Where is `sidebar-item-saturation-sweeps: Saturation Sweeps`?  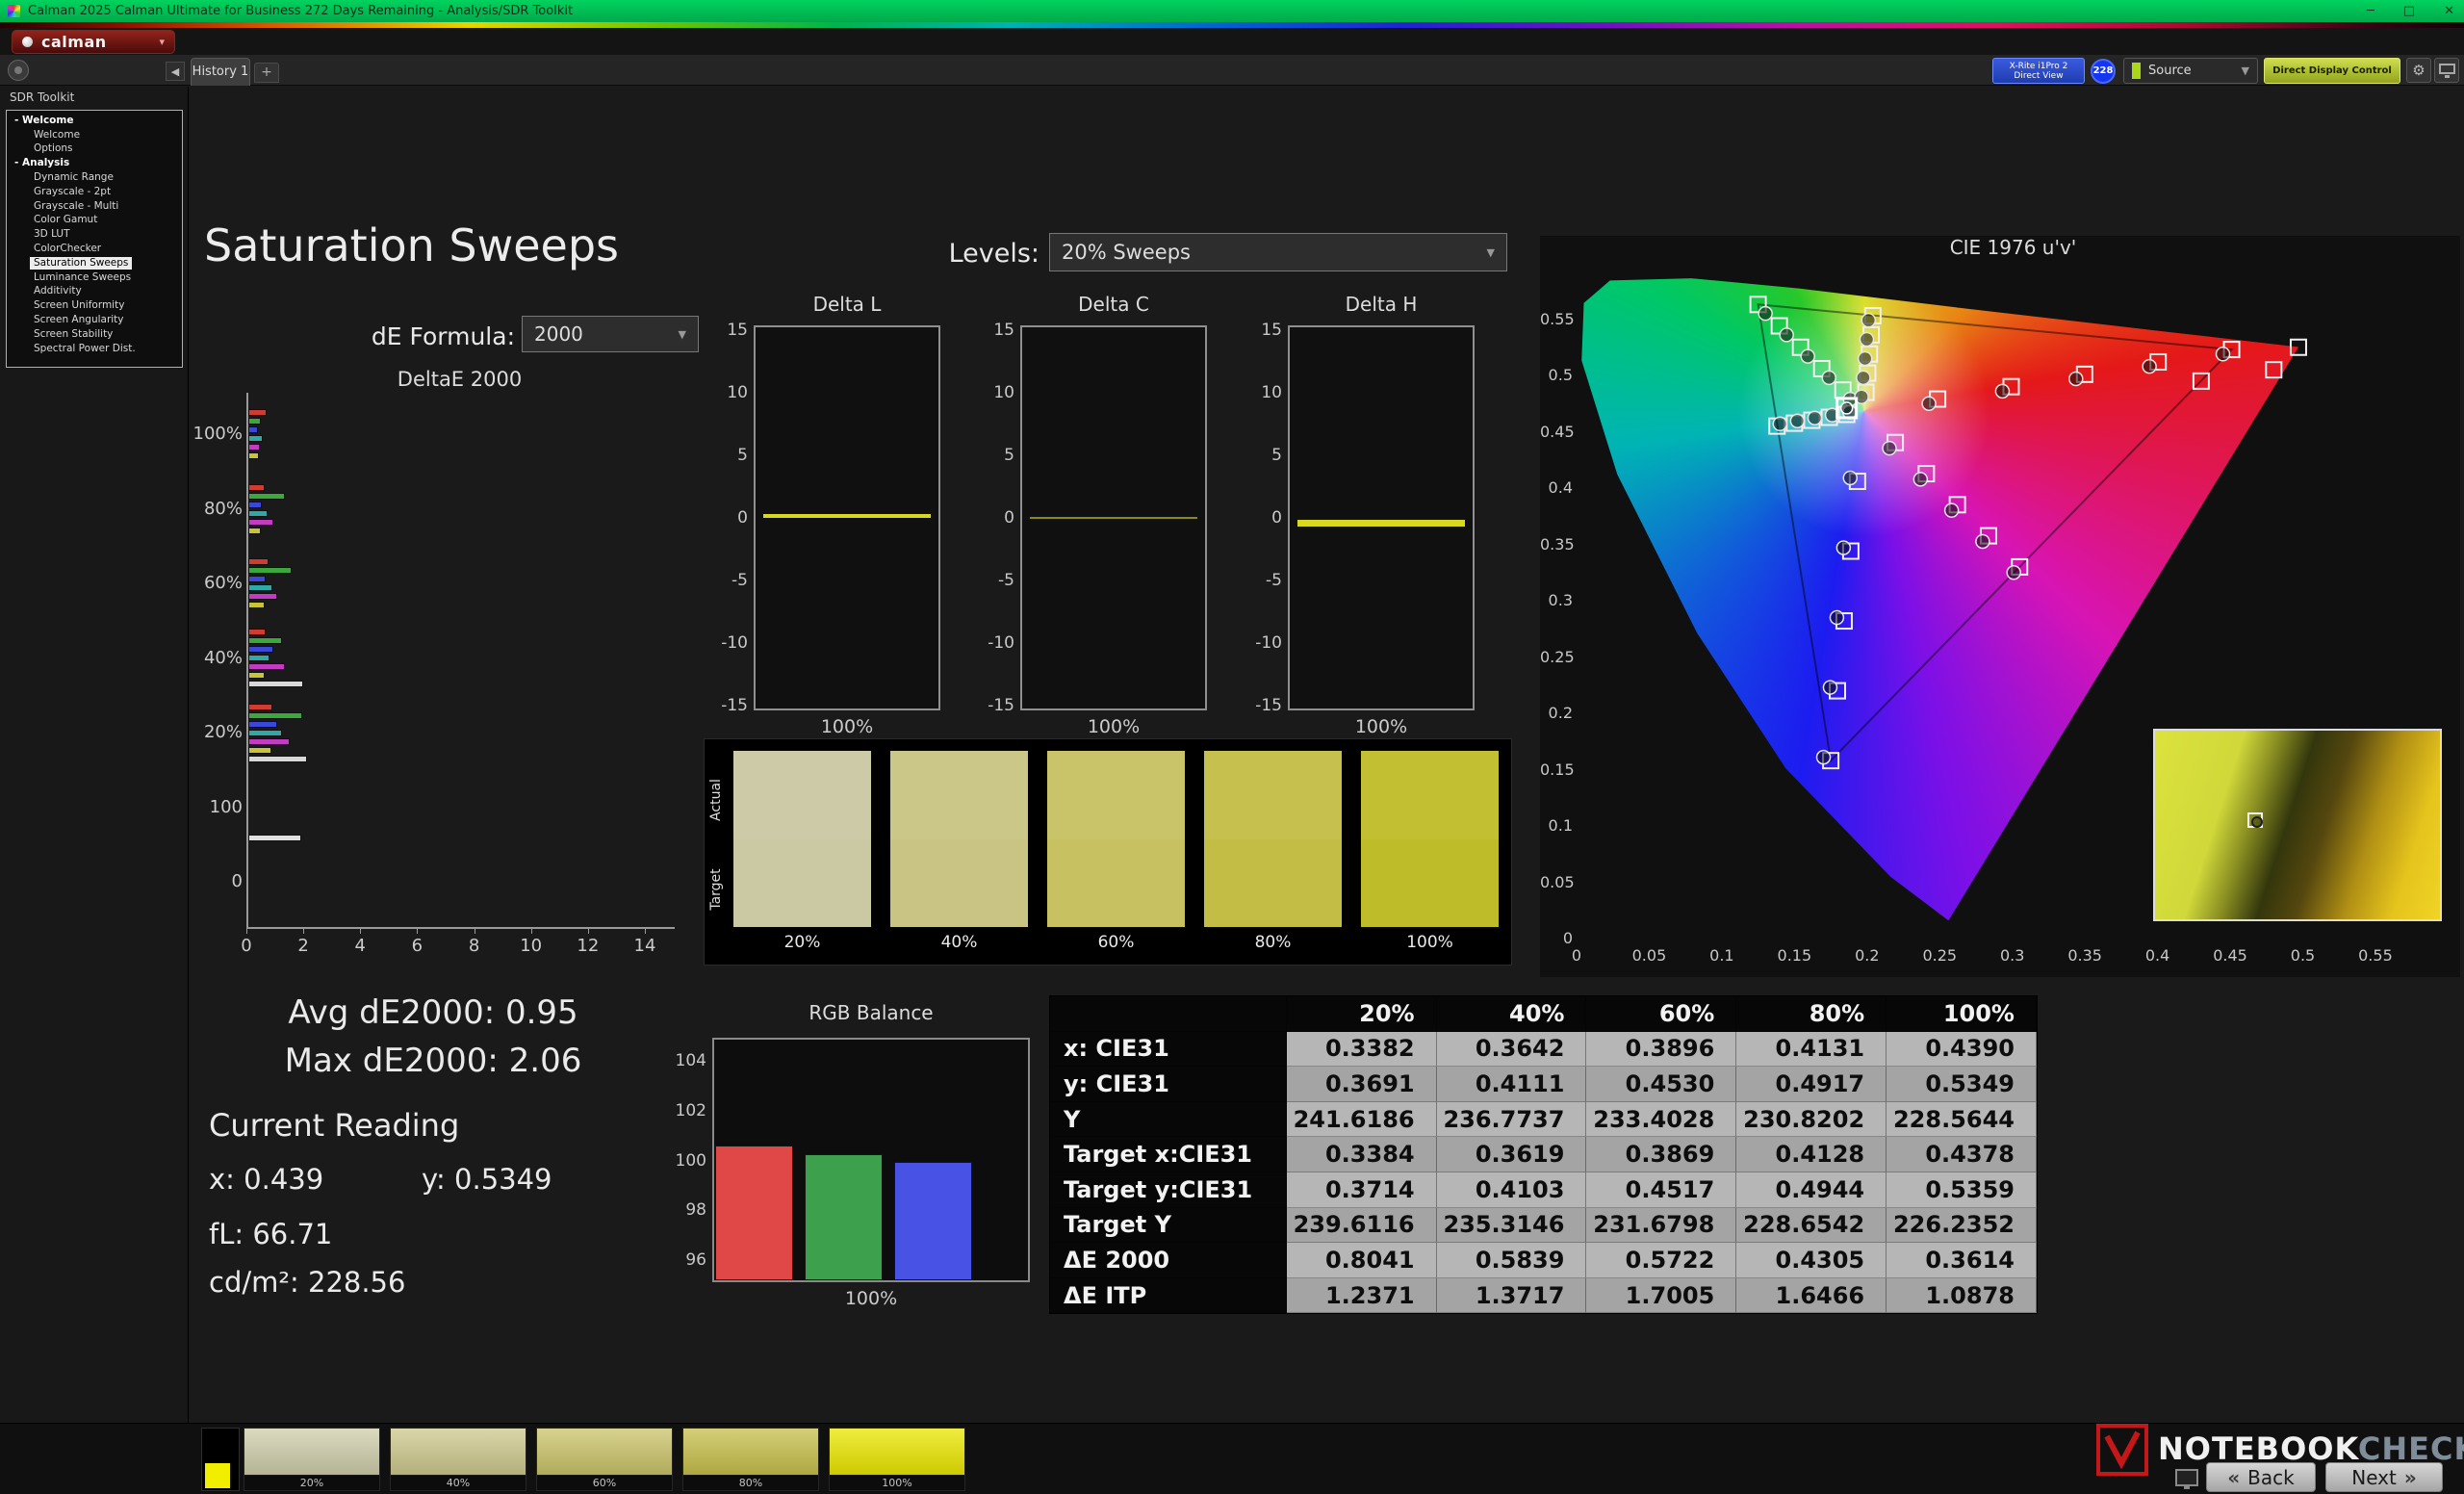
sidebar-item-saturation-sweeps: Saturation Sweeps is located at coordinates (94, 263).